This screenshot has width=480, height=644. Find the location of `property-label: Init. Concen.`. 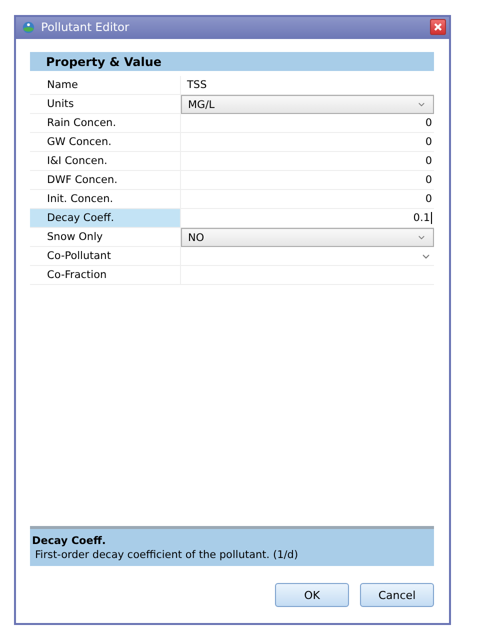

property-label: Init. Concen. is located at coordinates (105, 199).